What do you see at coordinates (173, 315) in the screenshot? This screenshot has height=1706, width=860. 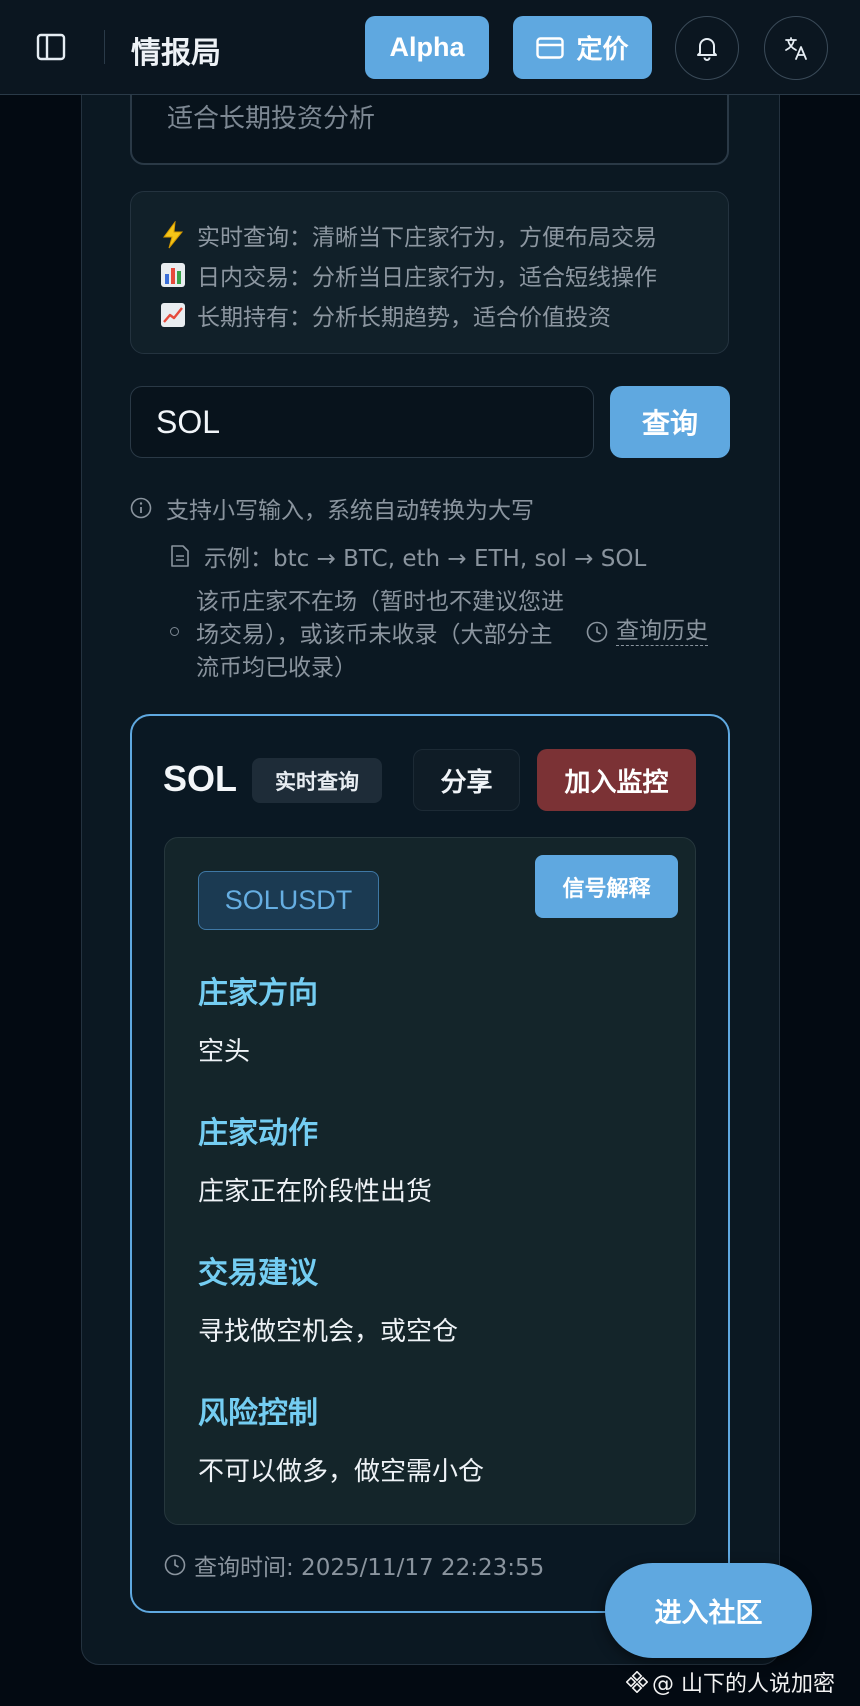 I see `trend-up-icon` at bounding box center [173, 315].